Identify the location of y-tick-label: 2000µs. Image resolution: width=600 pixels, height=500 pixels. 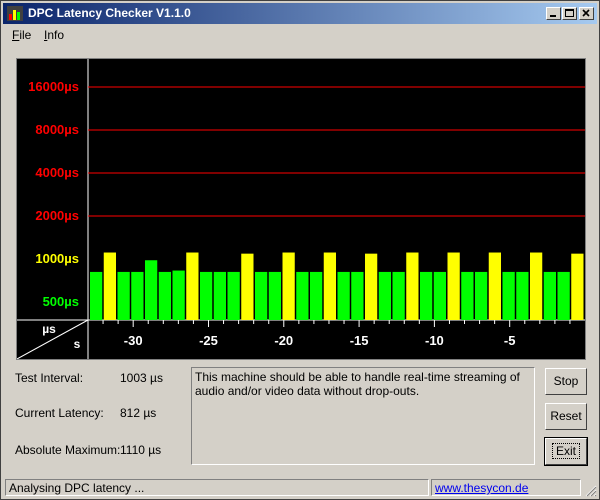
(57, 215).